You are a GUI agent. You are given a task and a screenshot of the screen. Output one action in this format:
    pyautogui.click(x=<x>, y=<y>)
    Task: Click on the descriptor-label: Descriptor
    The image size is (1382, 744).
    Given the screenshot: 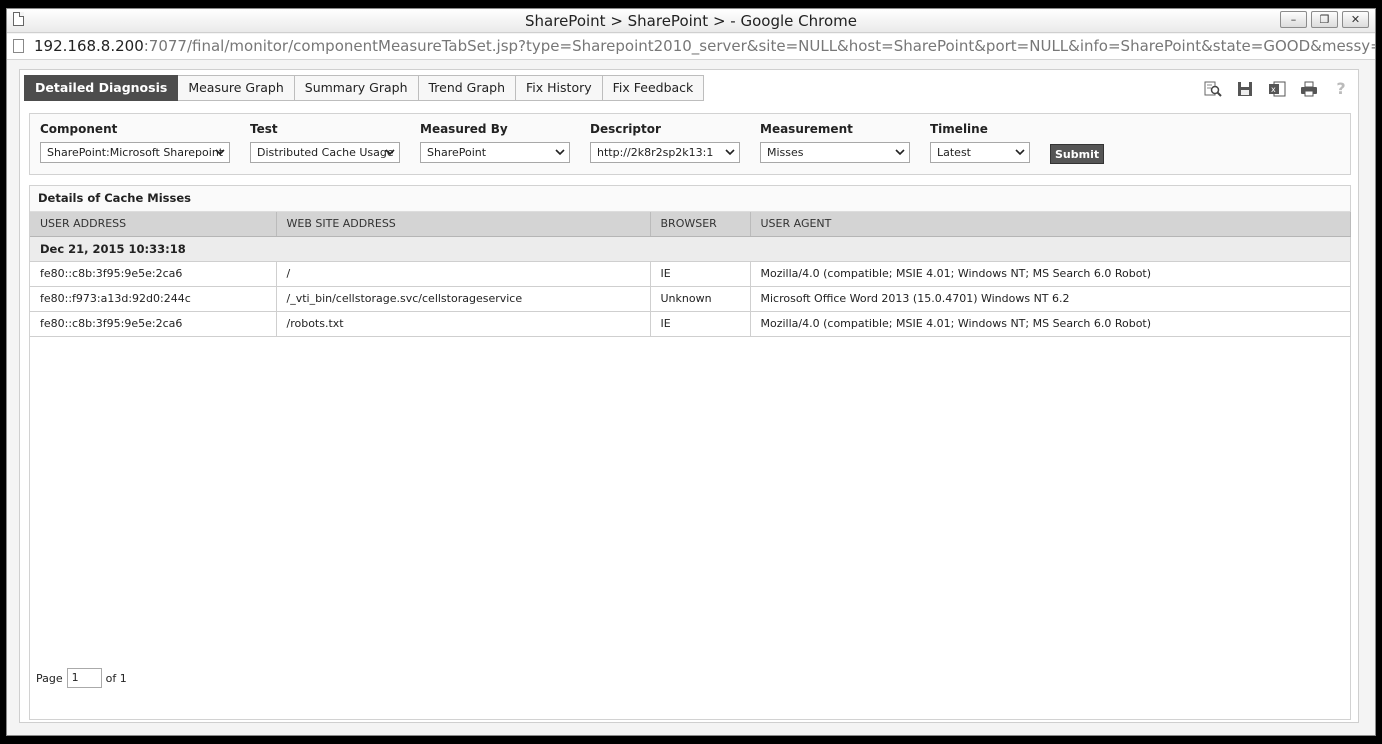 What is the action you would take?
    pyautogui.click(x=625, y=129)
    